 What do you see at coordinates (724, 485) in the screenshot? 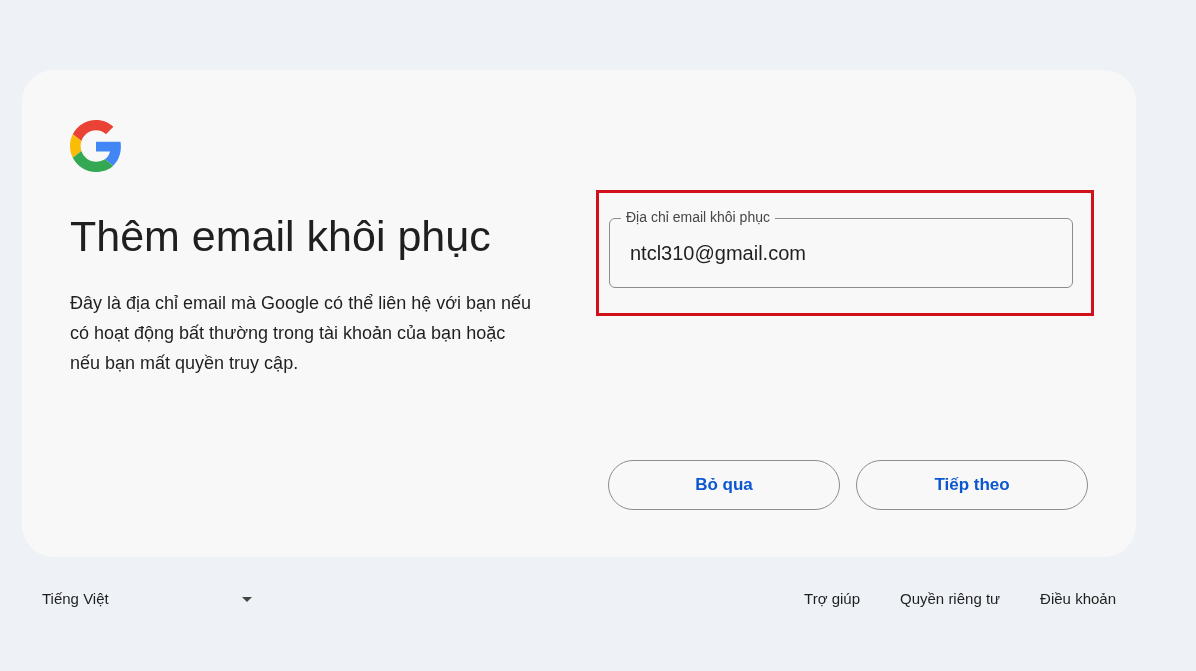
I see `action-button: Bỏ qua` at bounding box center [724, 485].